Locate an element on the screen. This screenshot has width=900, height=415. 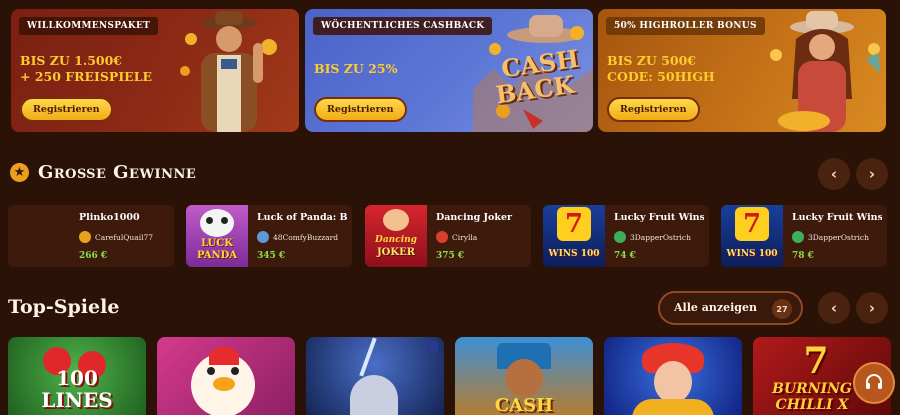
game-tile-title: BURNING CHILLI X is located at coordinates (812, 397).